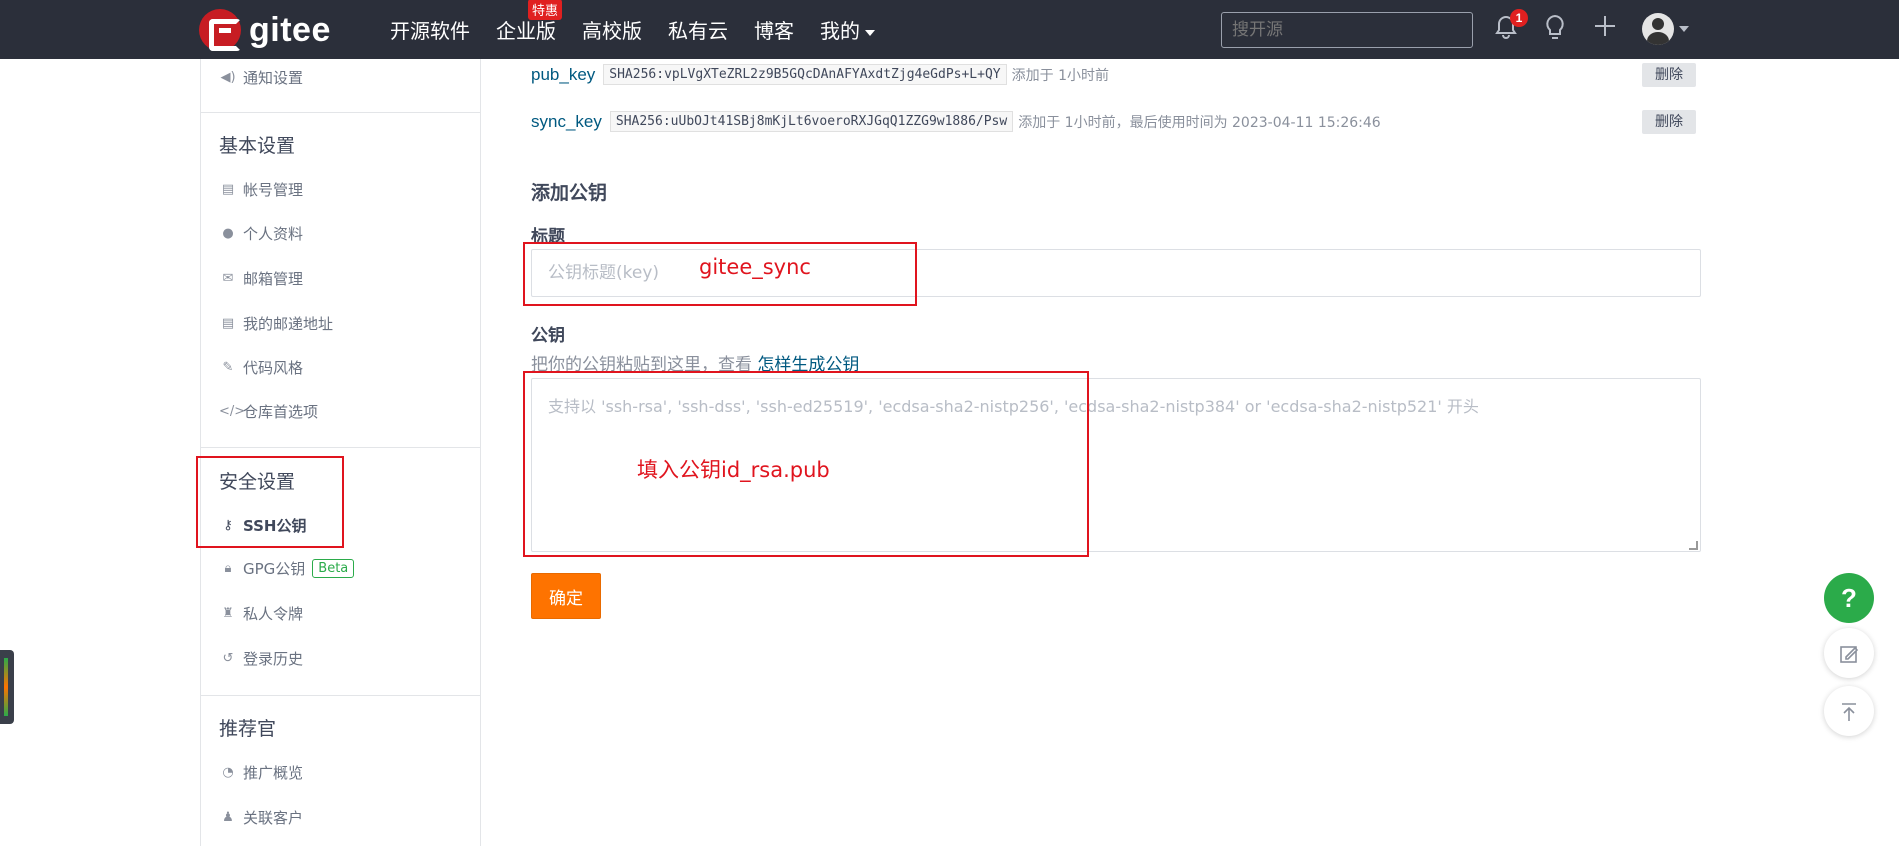 The image size is (1899, 846). What do you see at coordinates (1658, 29) in the screenshot?
I see `user-avatar` at bounding box center [1658, 29].